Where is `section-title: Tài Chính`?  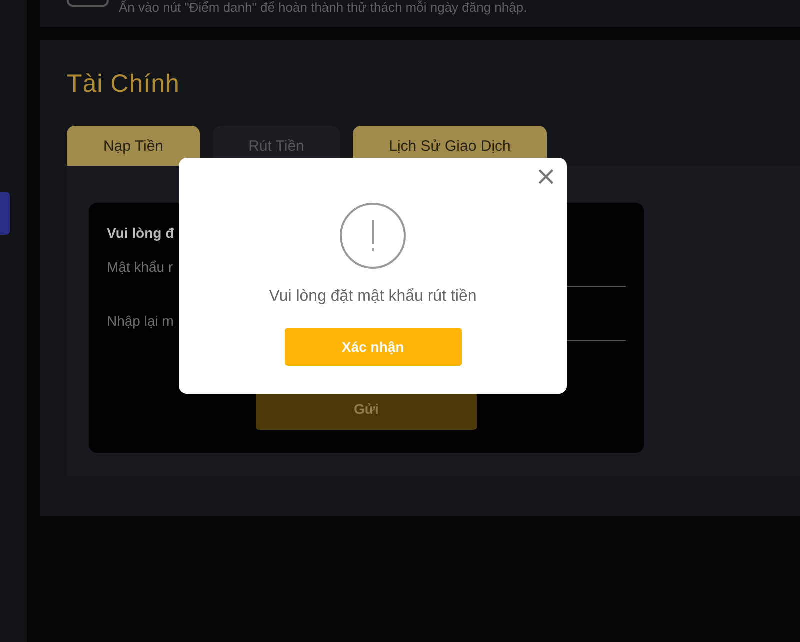 section-title: Tài Chính is located at coordinates (123, 84).